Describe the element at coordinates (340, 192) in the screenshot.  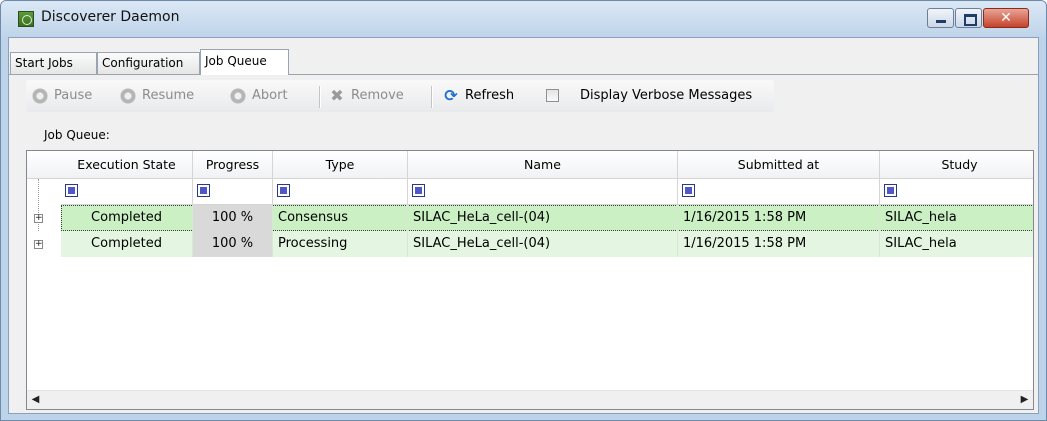
I see `filter-cell-type` at that location.